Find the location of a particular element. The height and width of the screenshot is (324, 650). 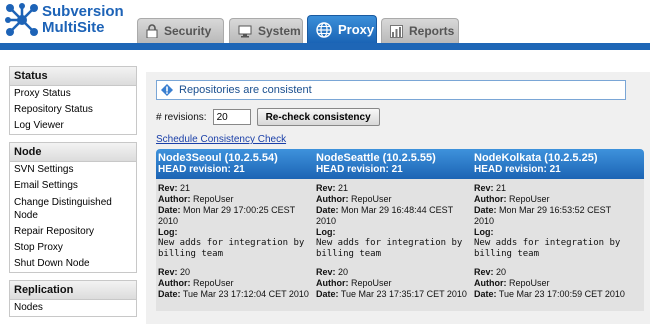

sidebar-item-stop-proxy: Stop Proxy is located at coordinates (73, 248).